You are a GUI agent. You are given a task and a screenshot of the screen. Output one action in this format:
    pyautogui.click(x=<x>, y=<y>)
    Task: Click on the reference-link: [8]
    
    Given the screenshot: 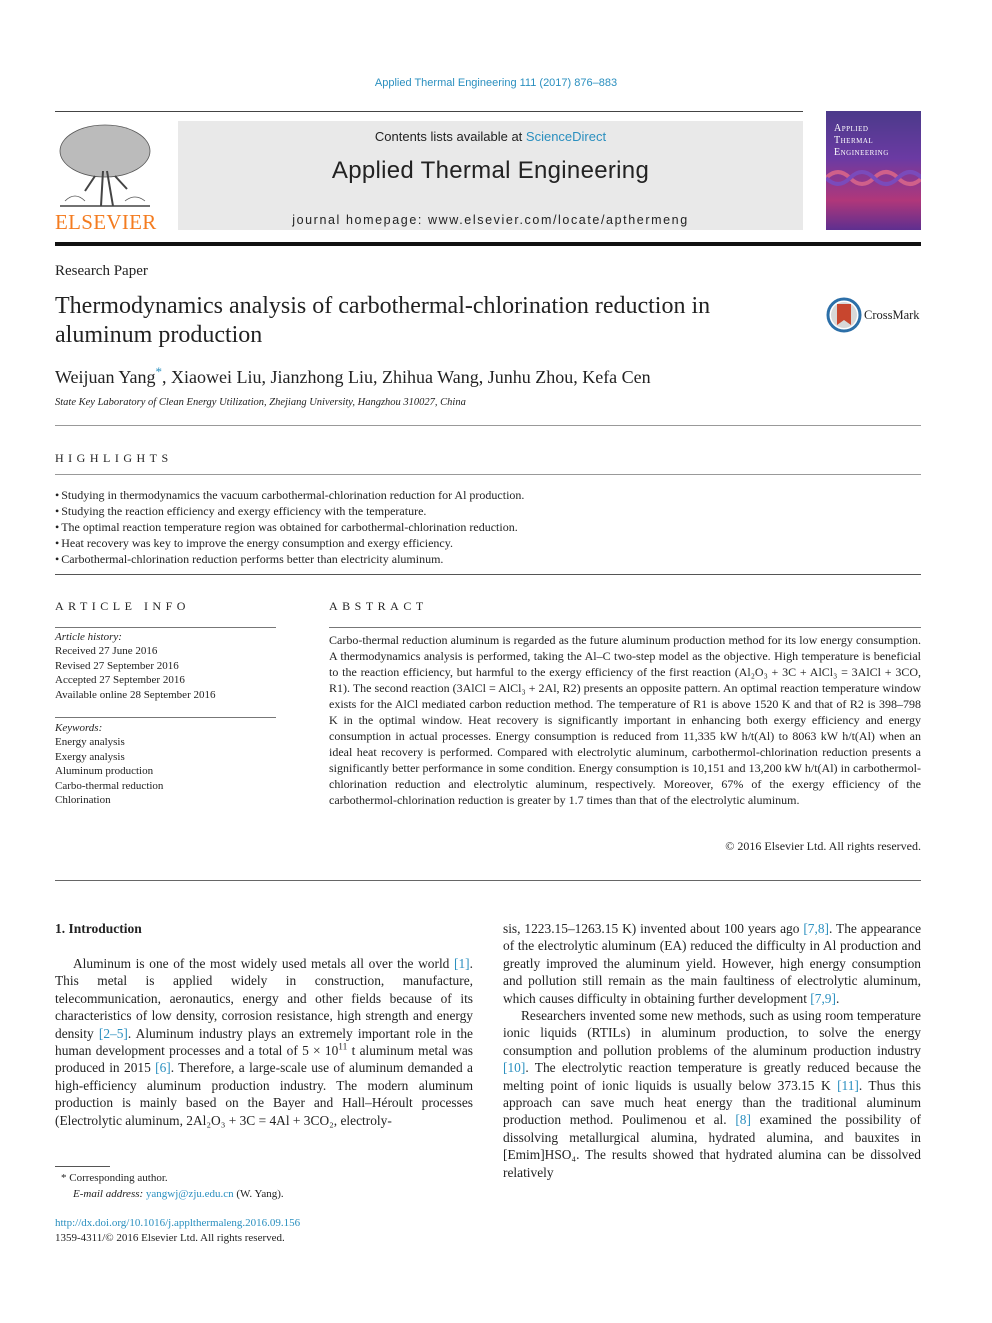 What is the action you would take?
    pyautogui.click(x=743, y=1119)
    